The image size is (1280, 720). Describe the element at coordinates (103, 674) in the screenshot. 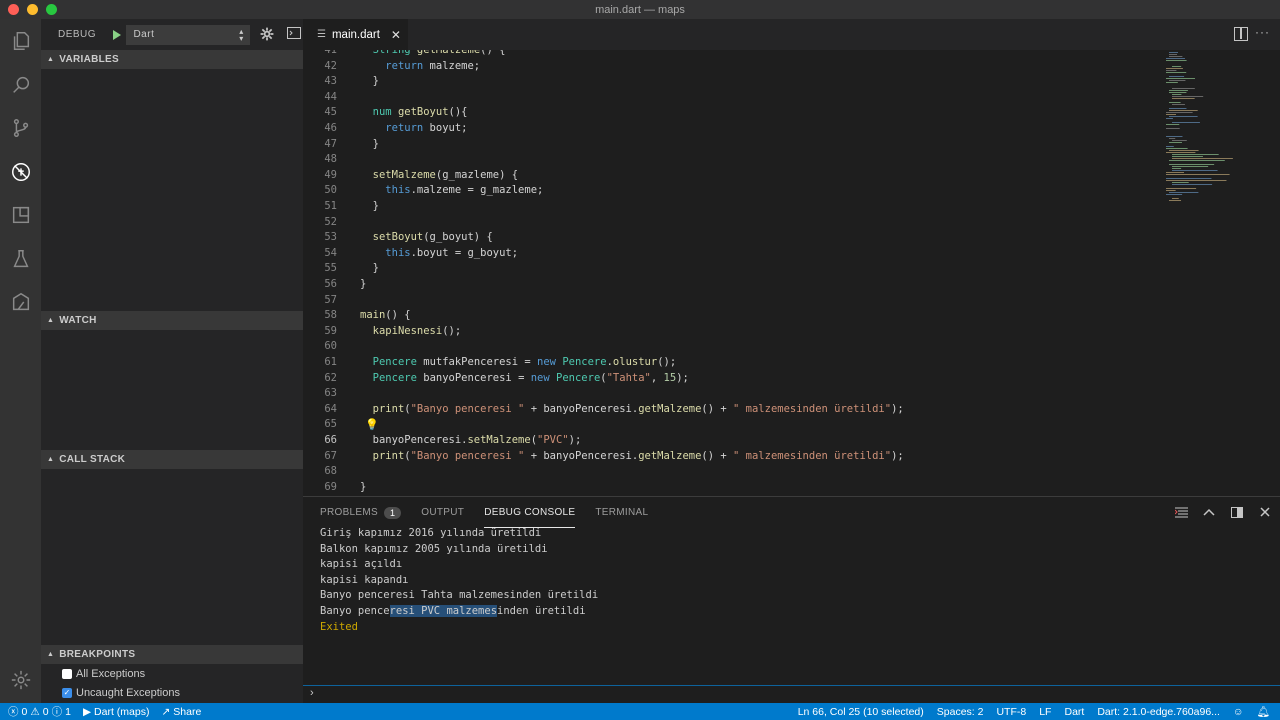

I see `breakpoint-all-exceptions: All Exceptions` at that location.